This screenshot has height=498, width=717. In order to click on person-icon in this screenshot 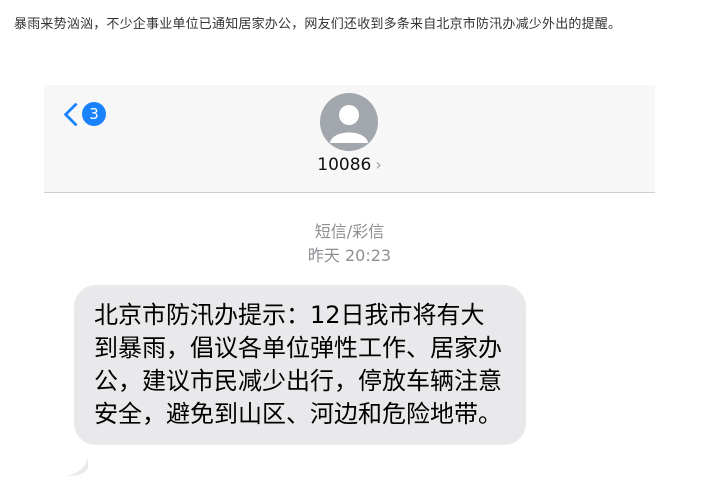, I will do `click(349, 124)`.